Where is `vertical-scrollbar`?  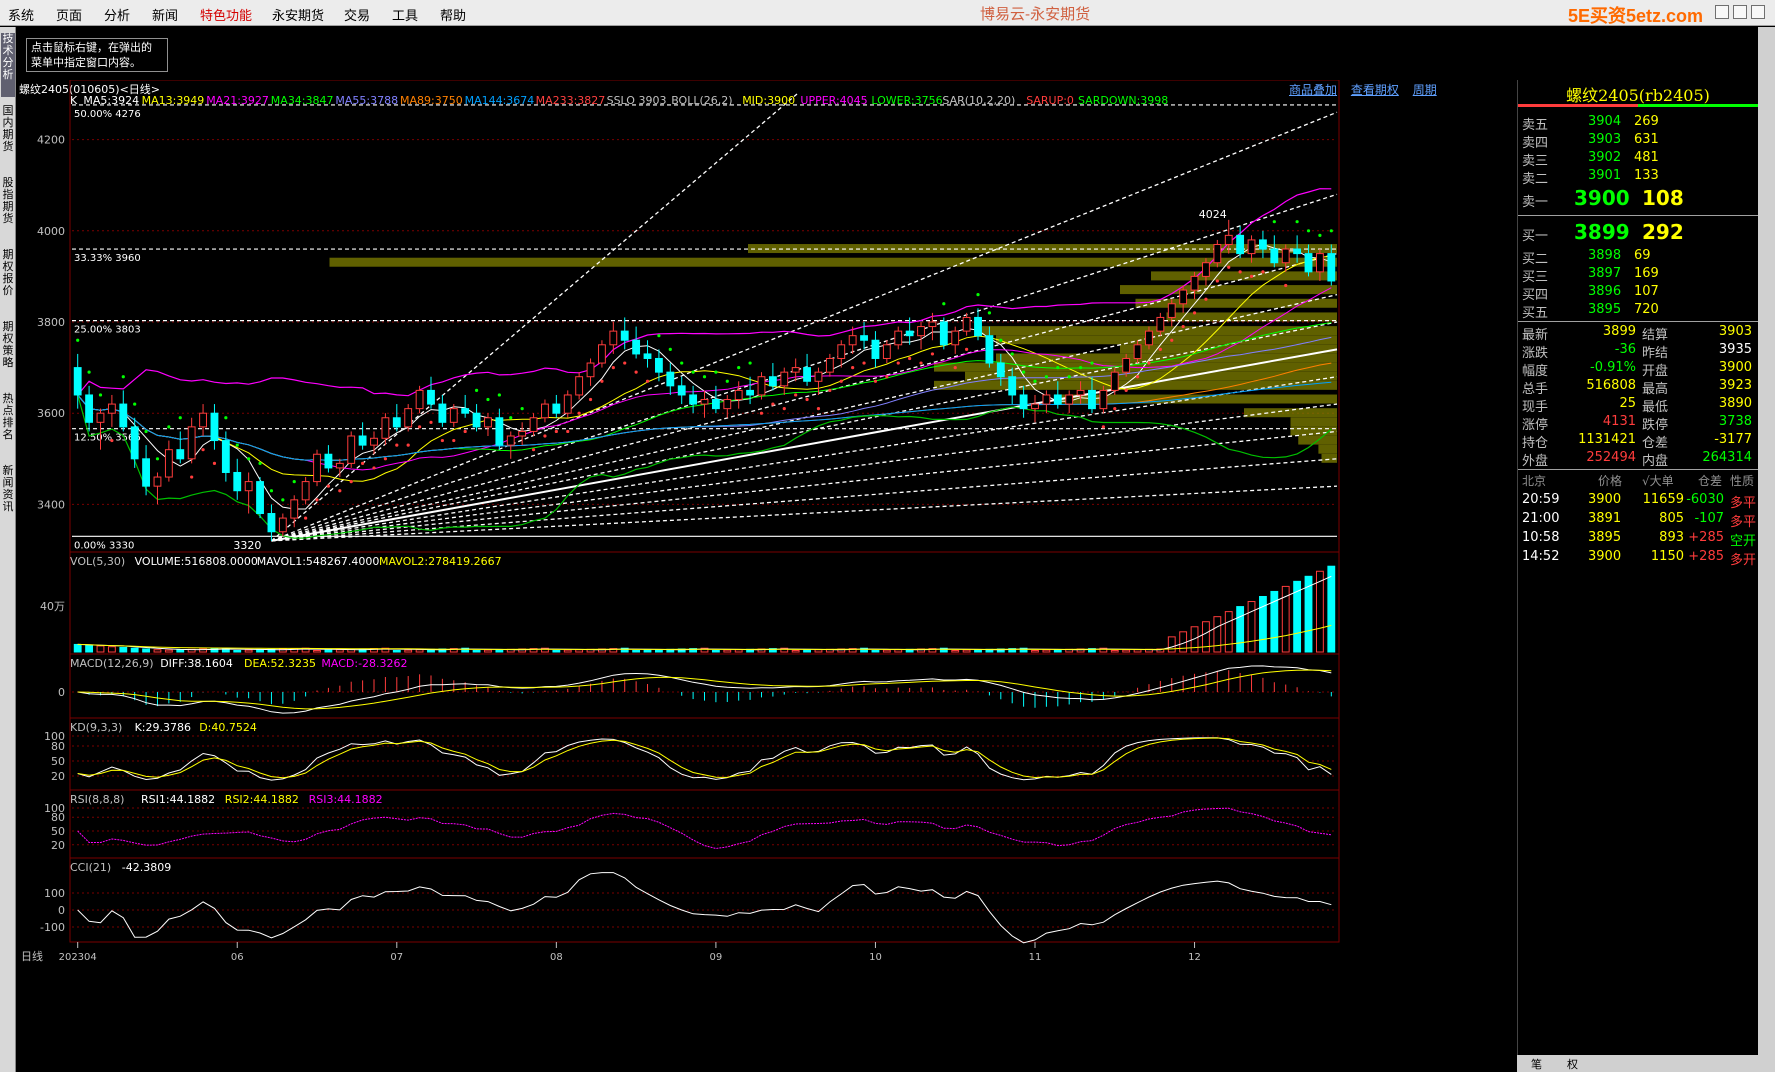
vertical-scrollbar is located at coordinates (1766, 549).